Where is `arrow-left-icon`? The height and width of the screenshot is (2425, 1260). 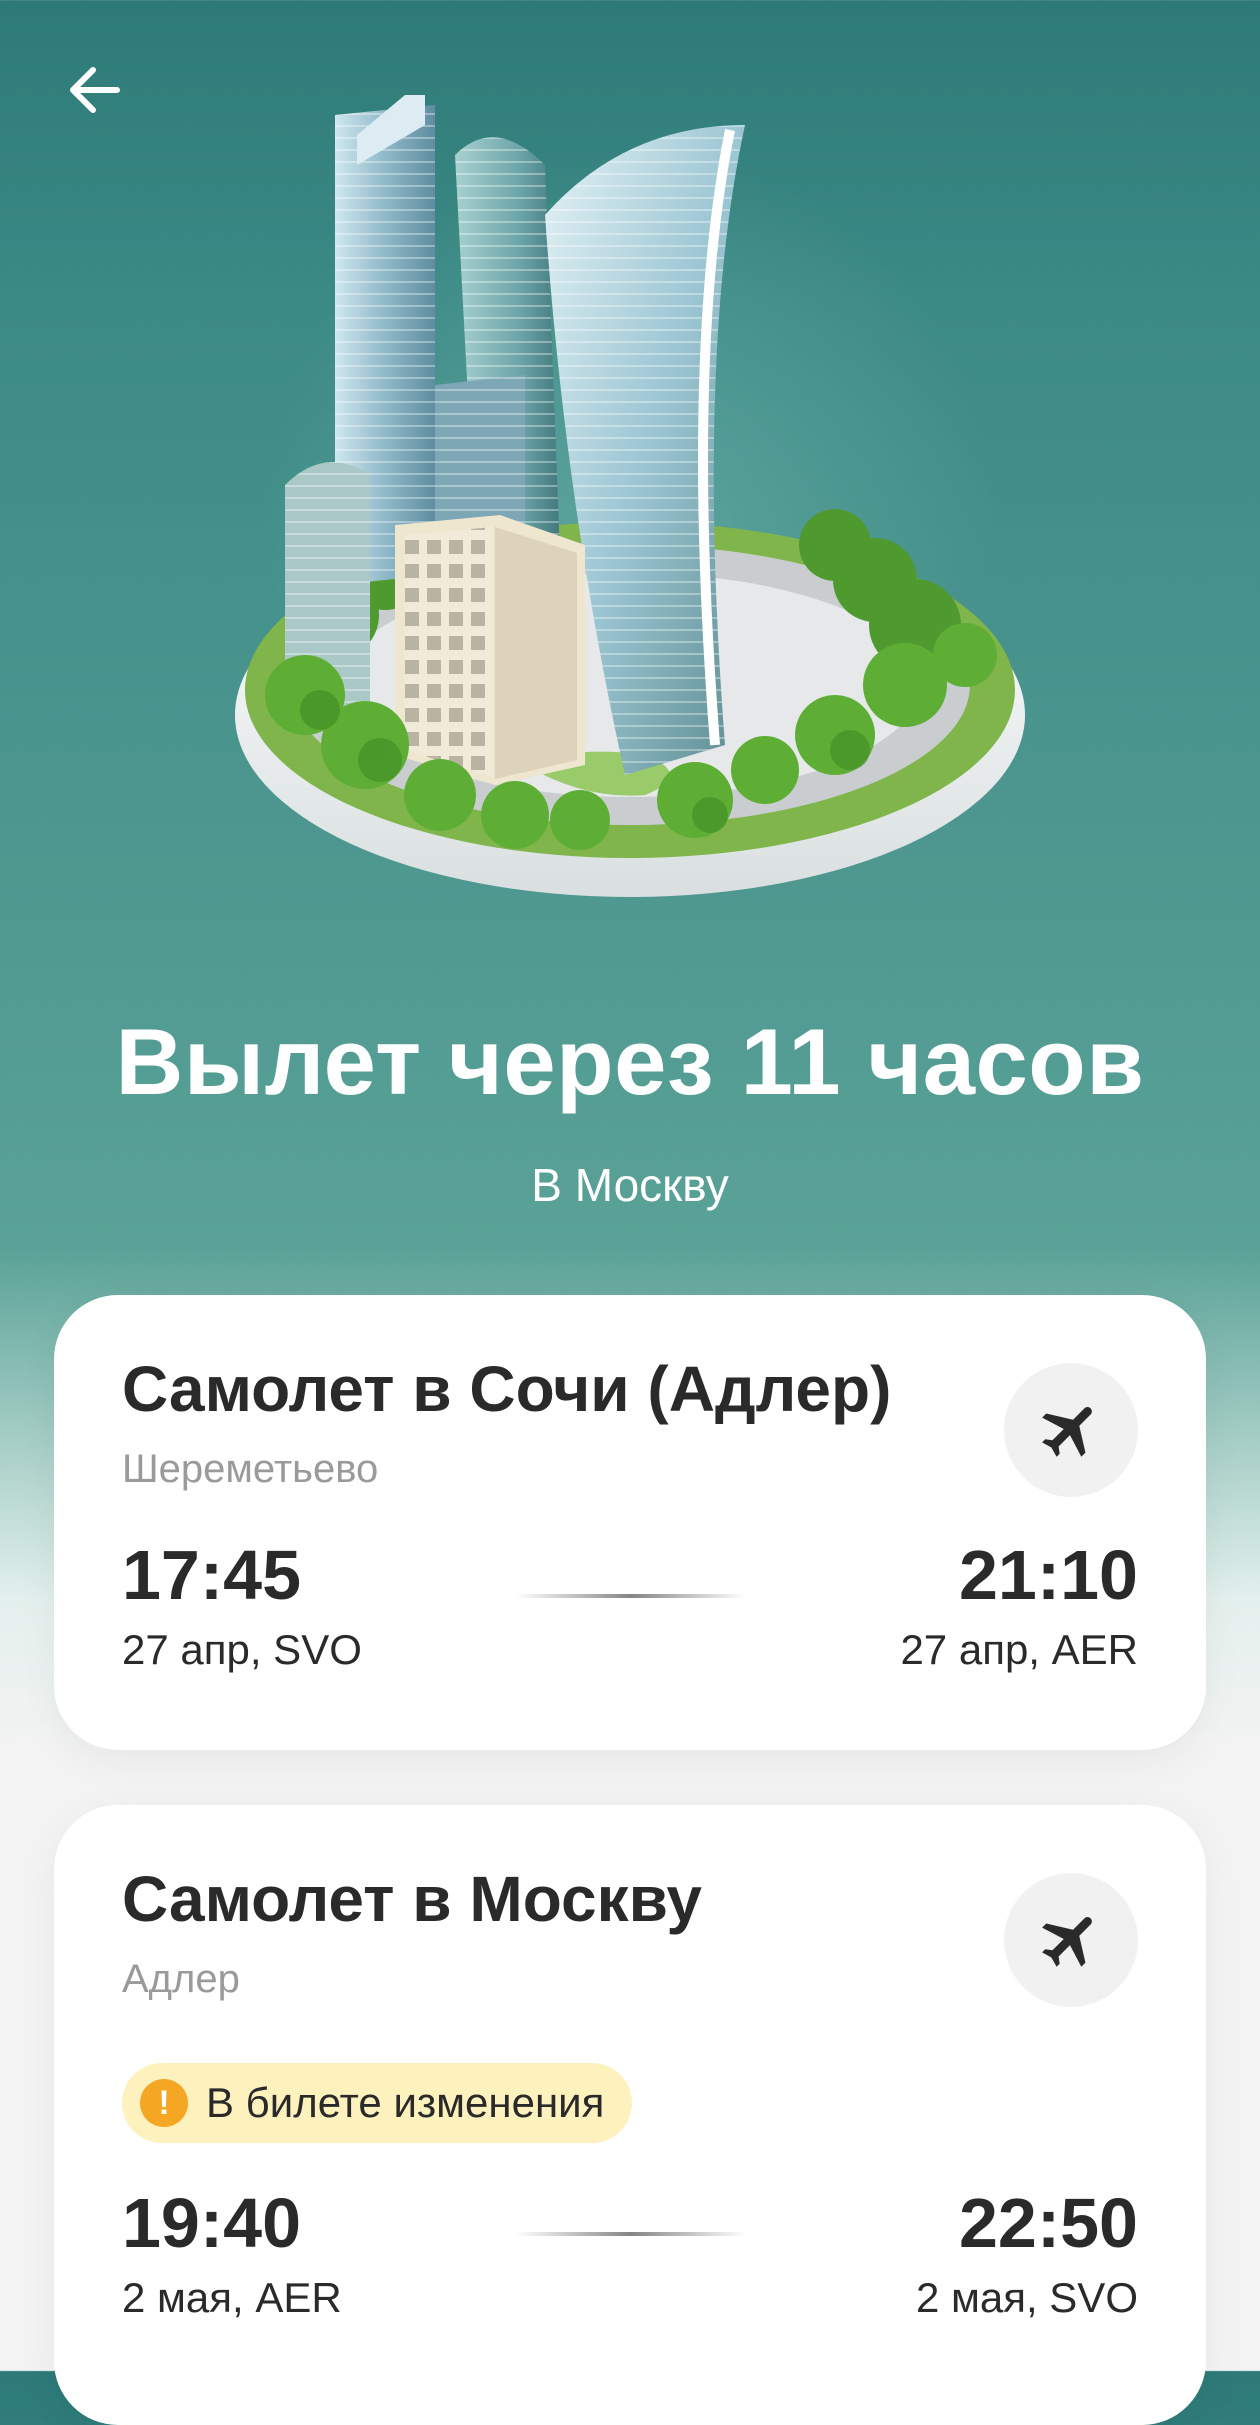 arrow-left-icon is located at coordinates (95, 90).